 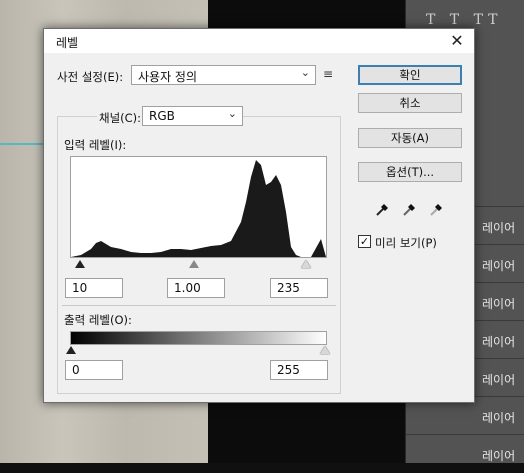 I want to click on input-gamma-field: 1.00, so click(x=196, y=288).